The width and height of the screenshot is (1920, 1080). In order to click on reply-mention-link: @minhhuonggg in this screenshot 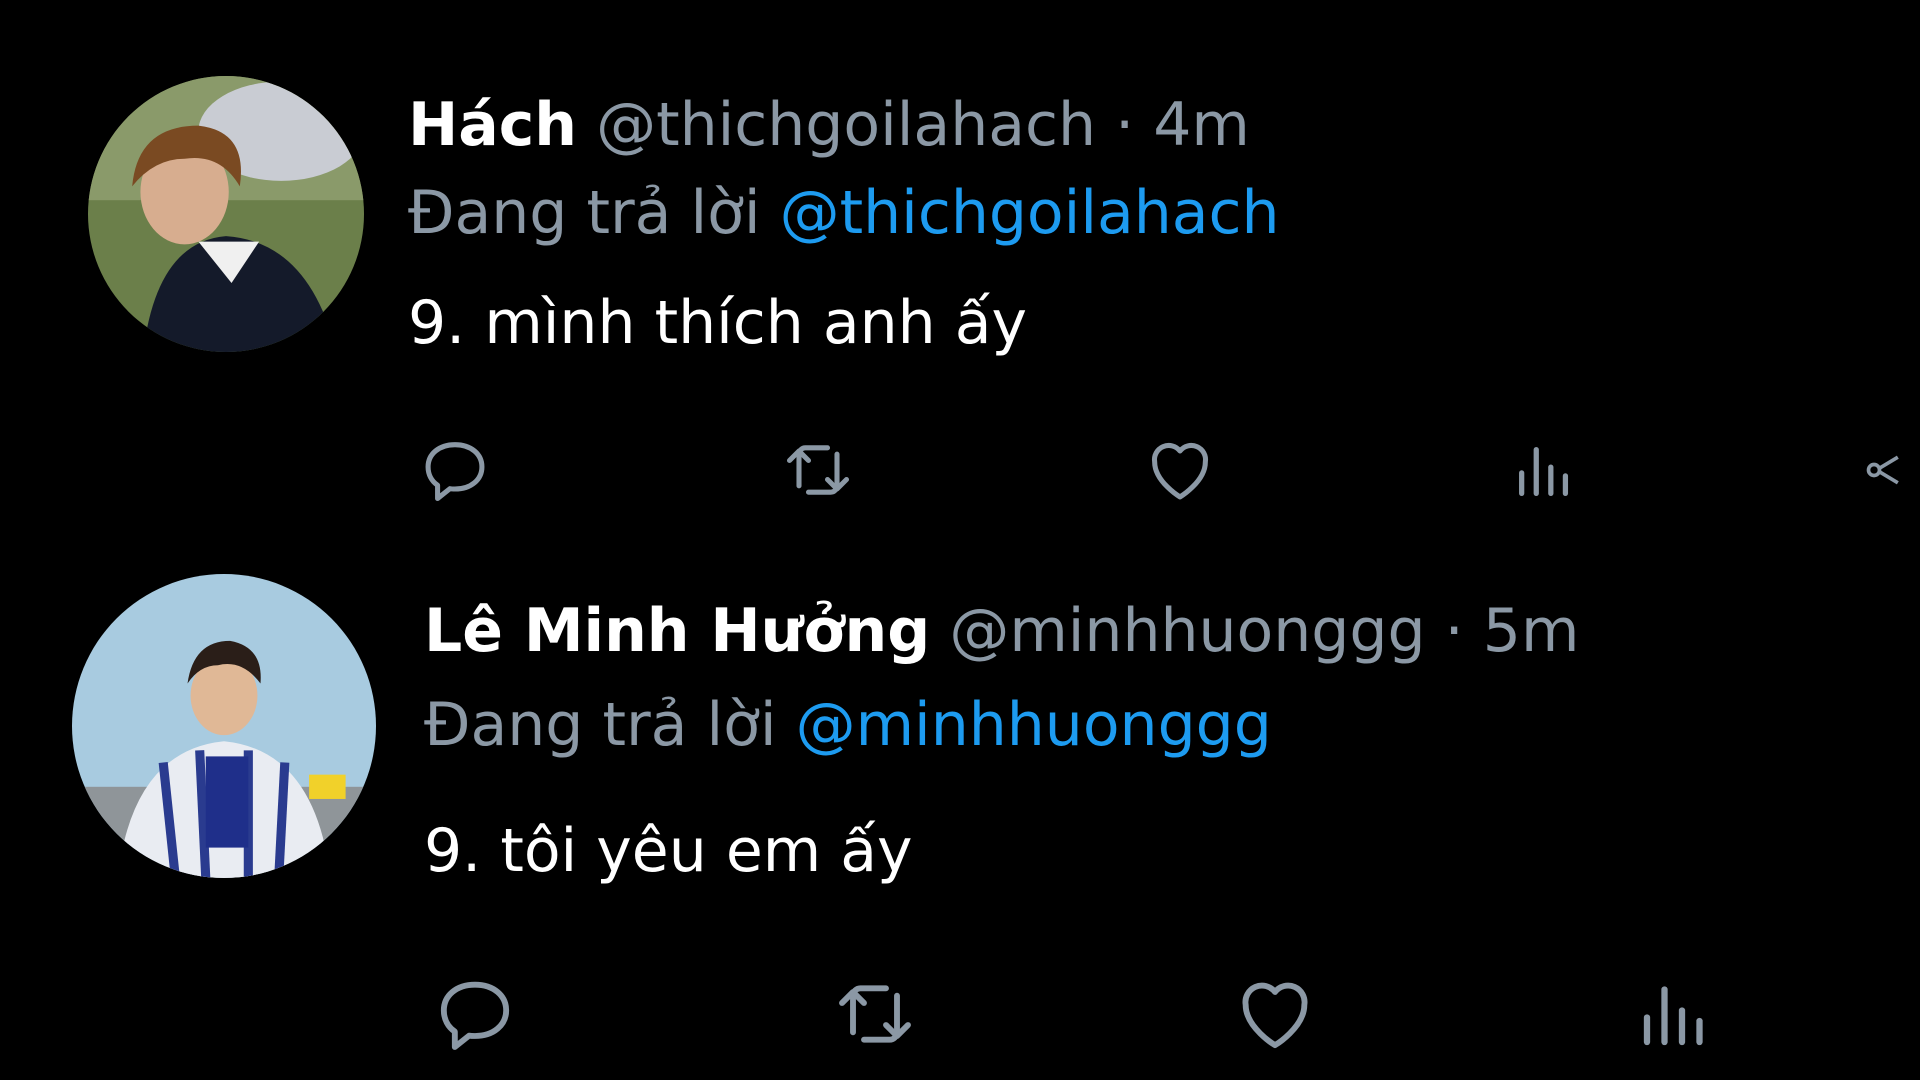, I will do `click(1034, 725)`.